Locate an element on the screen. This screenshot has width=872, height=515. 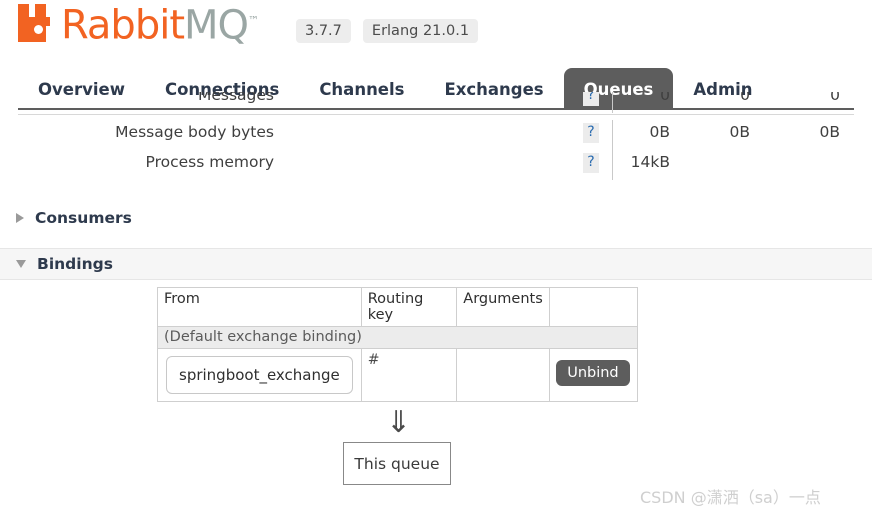
default-exchange-binding-label: (Default exchange binding) is located at coordinates (397, 337).